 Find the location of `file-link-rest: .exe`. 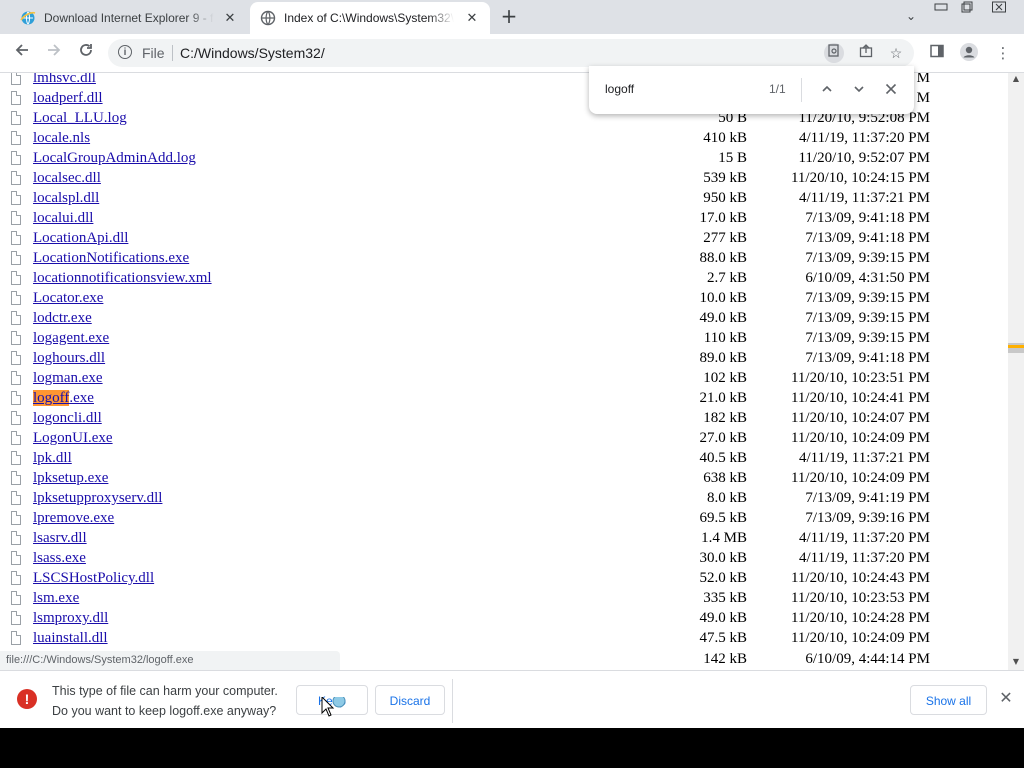

file-link-rest: .exe is located at coordinates (81, 398).